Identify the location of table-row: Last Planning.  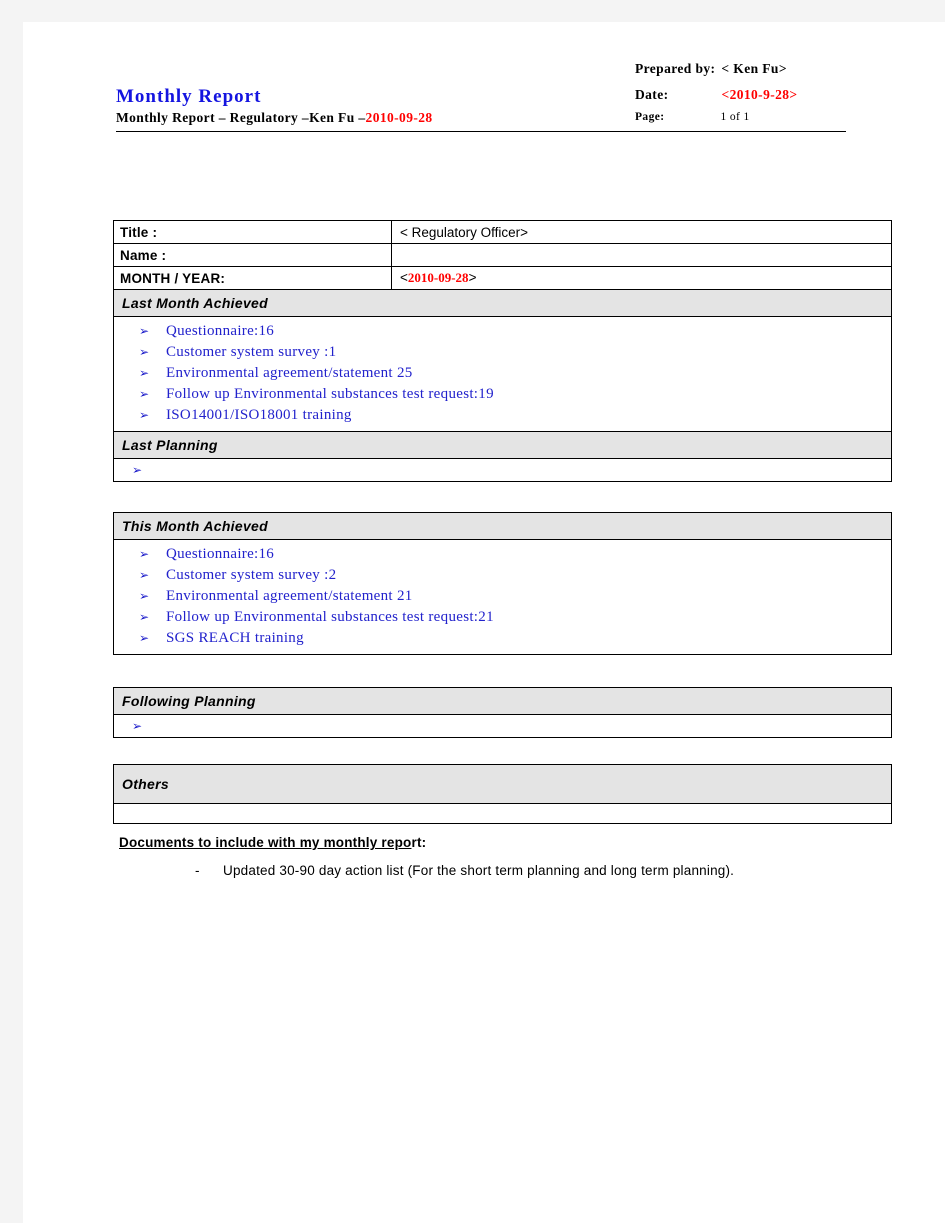
(502, 445).